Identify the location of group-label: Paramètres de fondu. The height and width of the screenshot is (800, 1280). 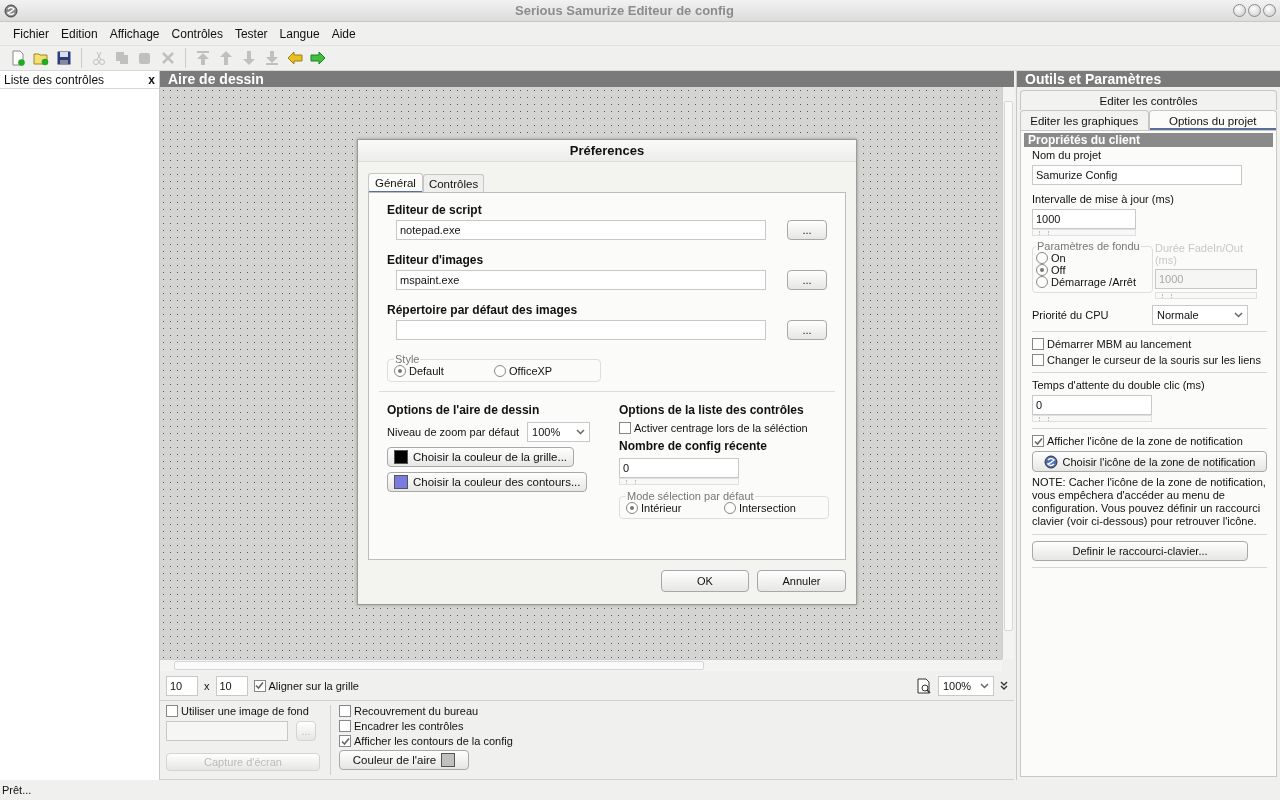
(1088, 246).